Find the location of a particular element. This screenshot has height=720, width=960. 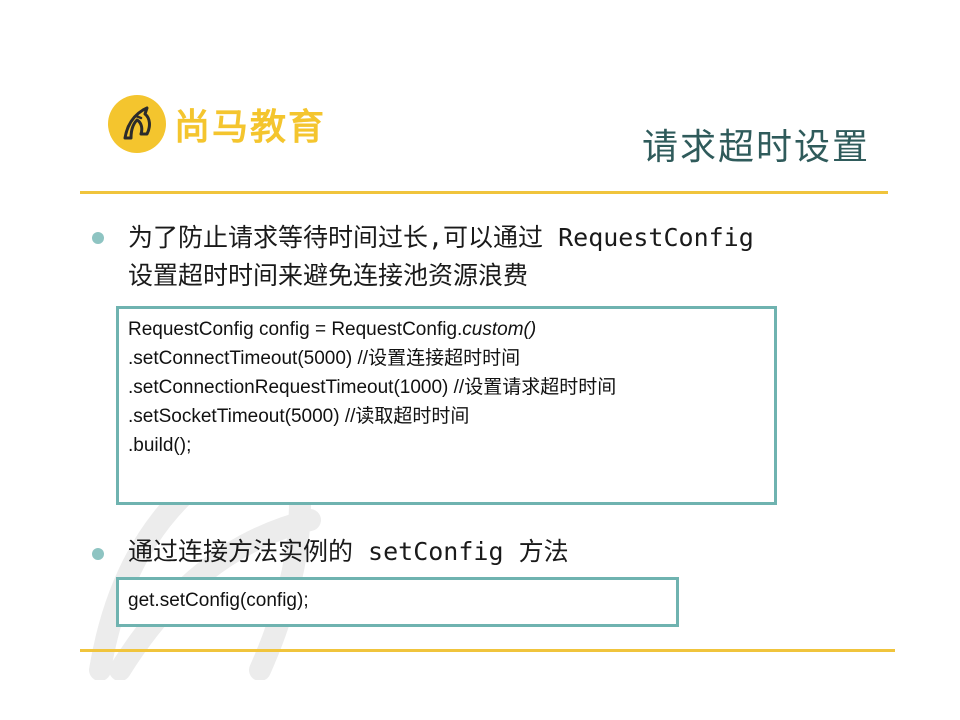

code-text: RequestConfig config = RequestConfig. is located at coordinates (295, 329).